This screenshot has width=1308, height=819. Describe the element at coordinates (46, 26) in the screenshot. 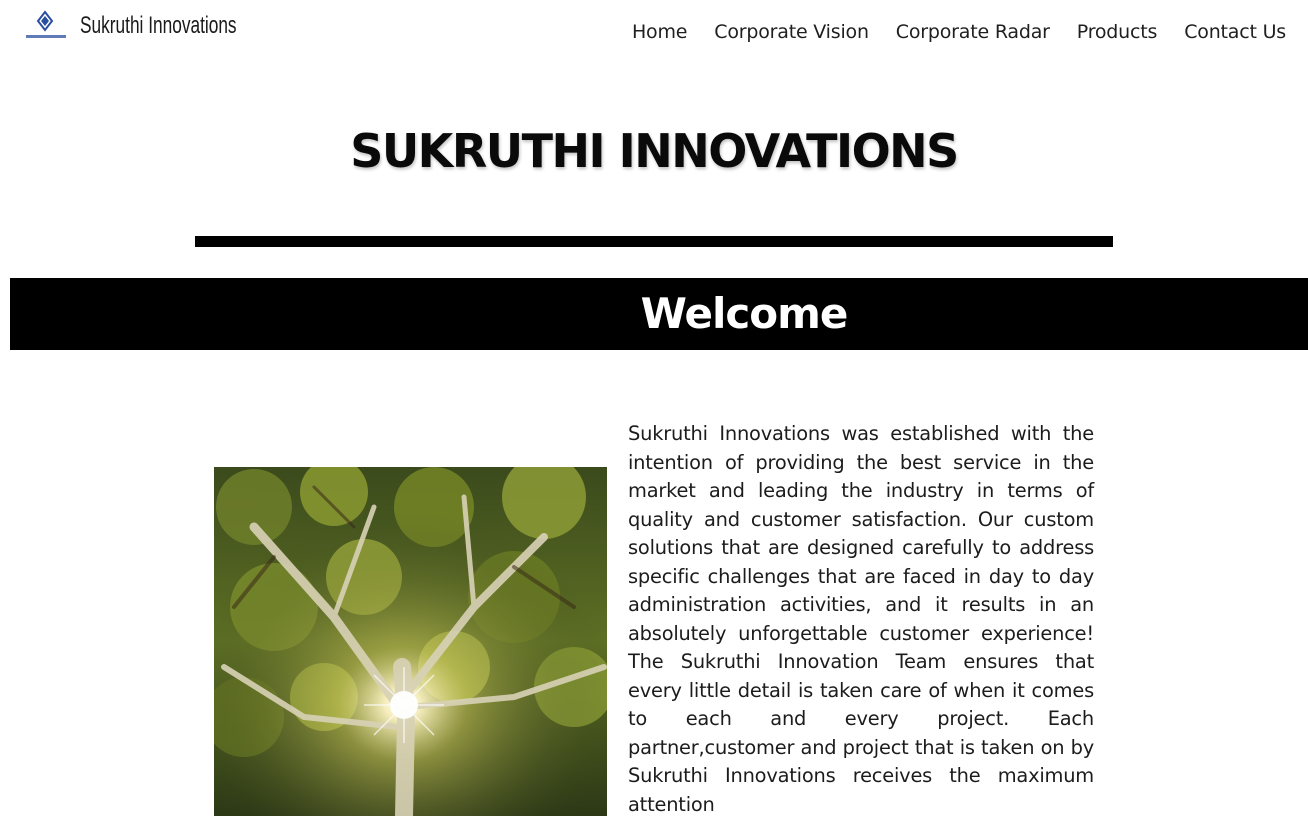

I see `sukruthi-logo-icon` at that location.